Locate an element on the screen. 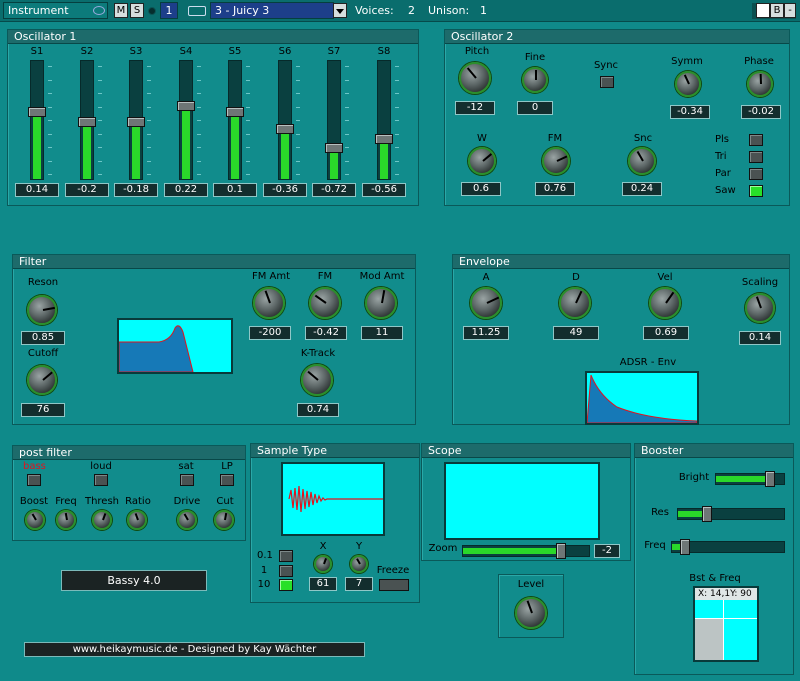 The height and width of the screenshot is (681, 800). slider-5-thumb is located at coordinates (235, 112).